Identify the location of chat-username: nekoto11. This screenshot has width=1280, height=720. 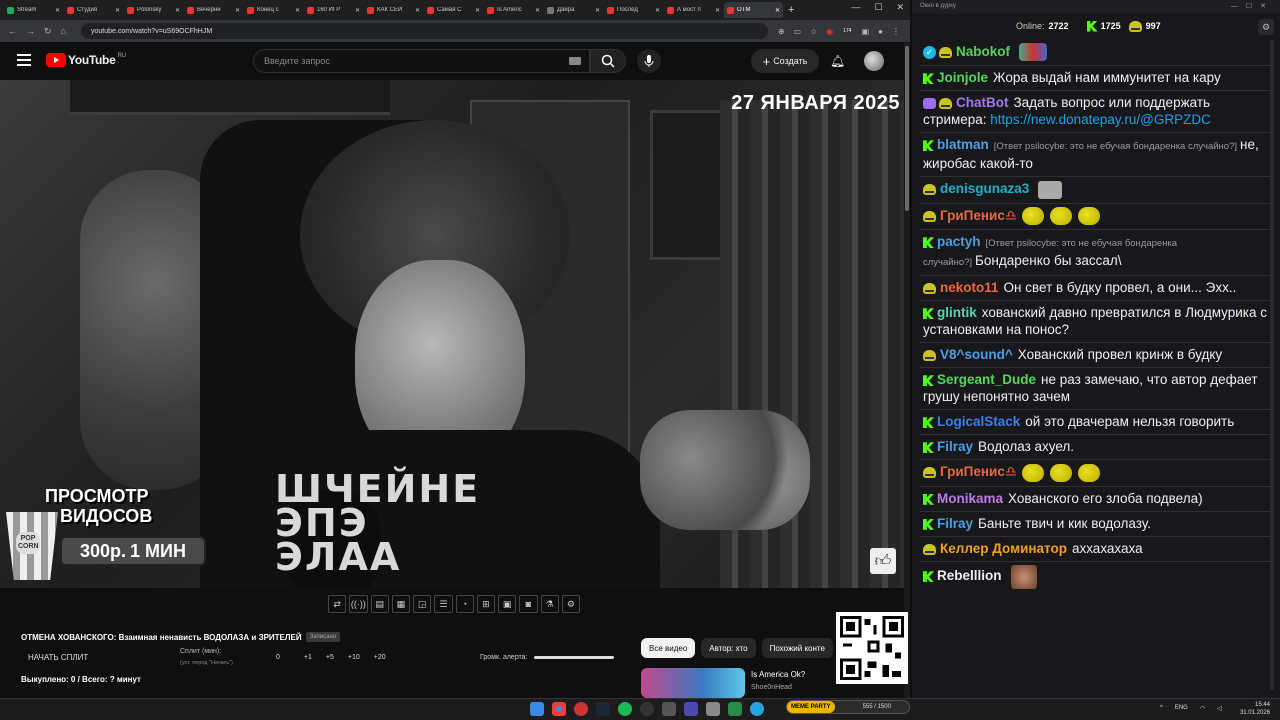
(969, 287).